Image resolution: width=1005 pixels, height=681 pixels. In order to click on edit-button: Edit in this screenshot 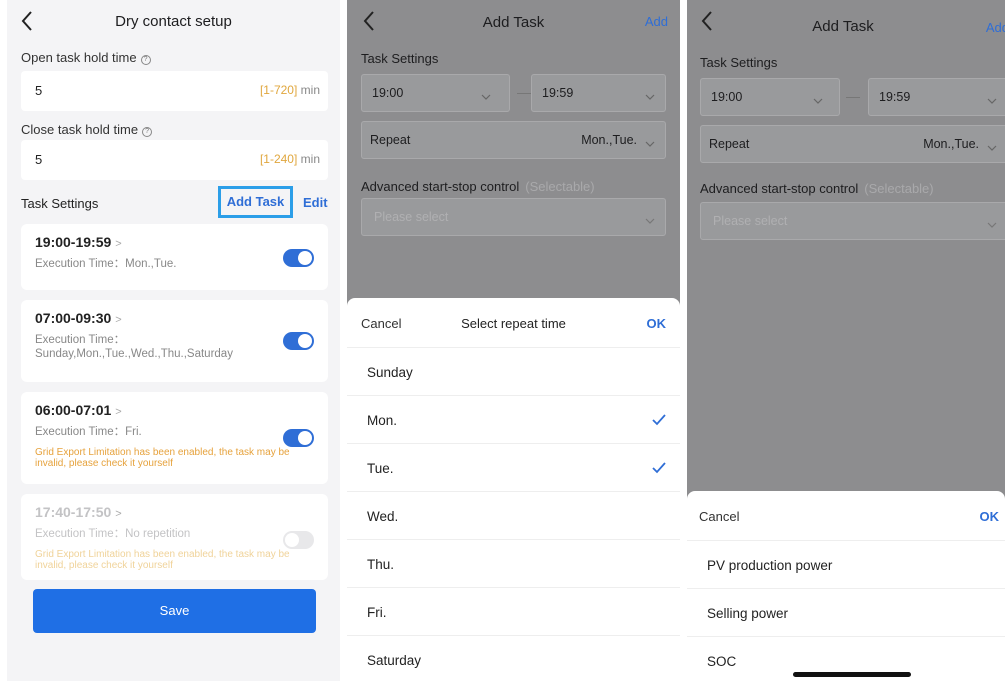, I will do `click(315, 202)`.